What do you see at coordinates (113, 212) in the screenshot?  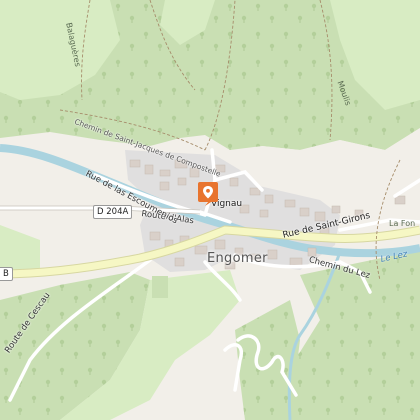 I see `road-shield-d204a: D 204A` at bounding box center [113, 212].